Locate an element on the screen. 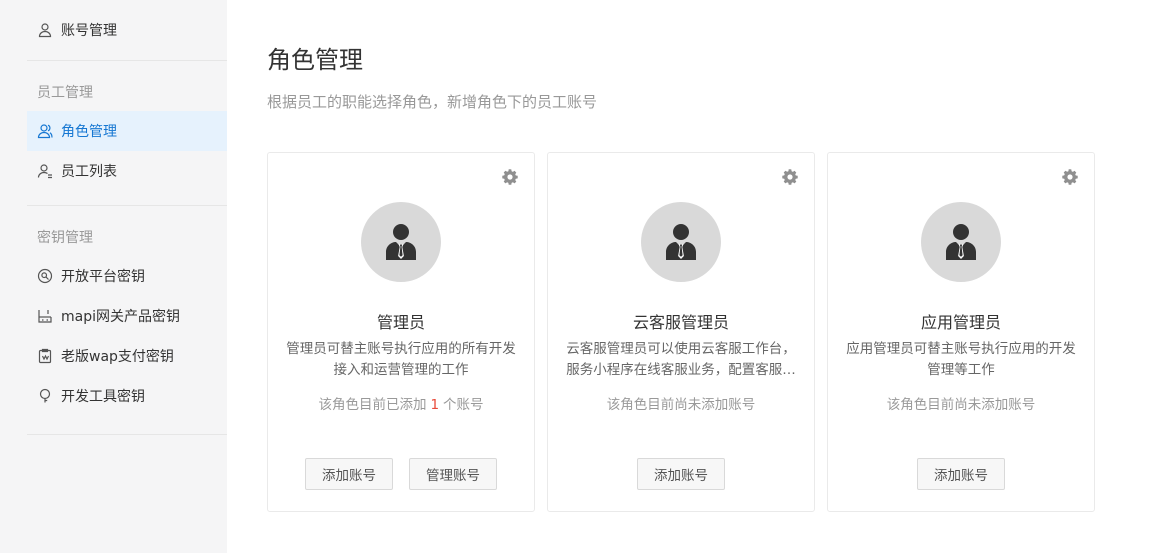 This screenshot has height=553, width=1149. bulb-icon is located at coordinates (45, 396).